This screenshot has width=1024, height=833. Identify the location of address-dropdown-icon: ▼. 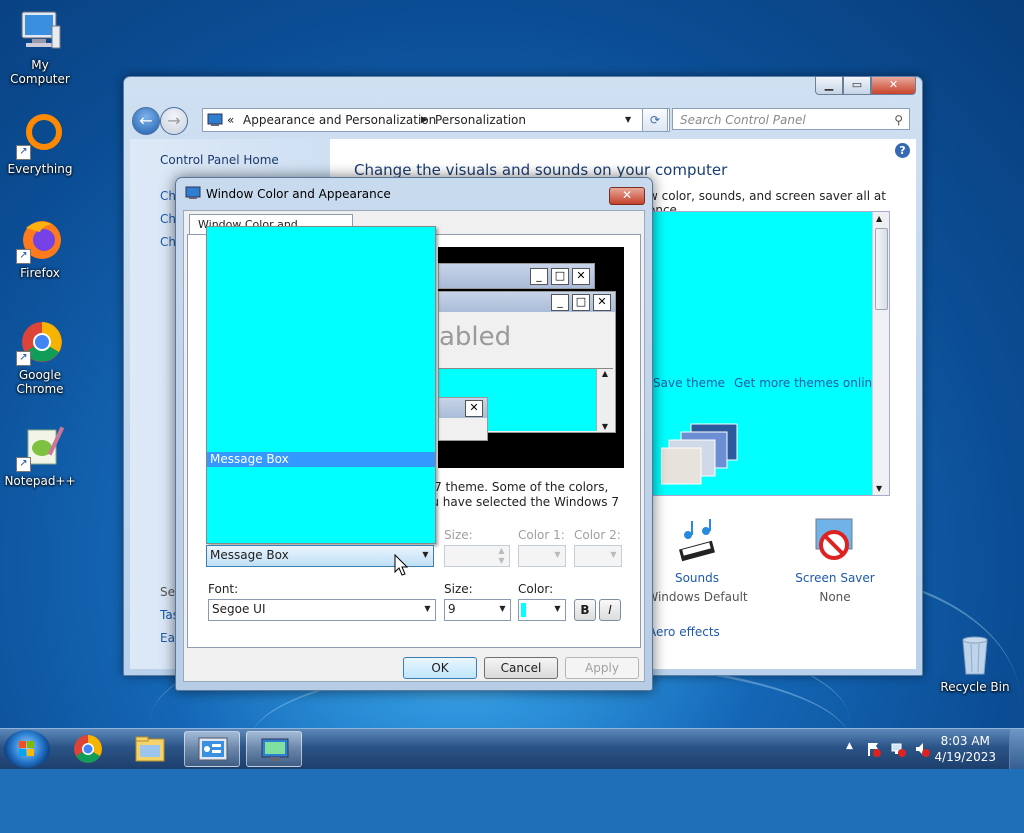
(628, 120).